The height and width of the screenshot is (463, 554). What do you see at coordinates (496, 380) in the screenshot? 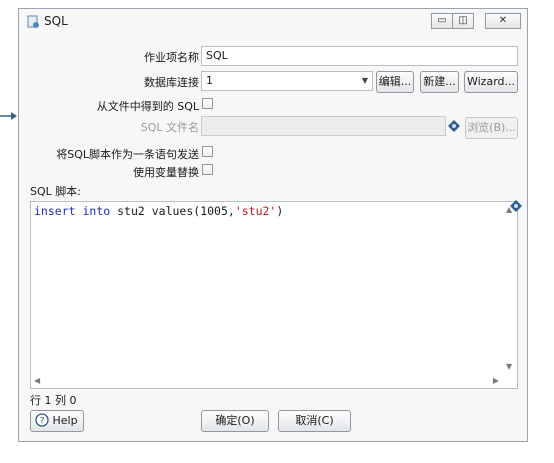
I see `scroll-right-icon: ▶` at bounding box center [496, 380].